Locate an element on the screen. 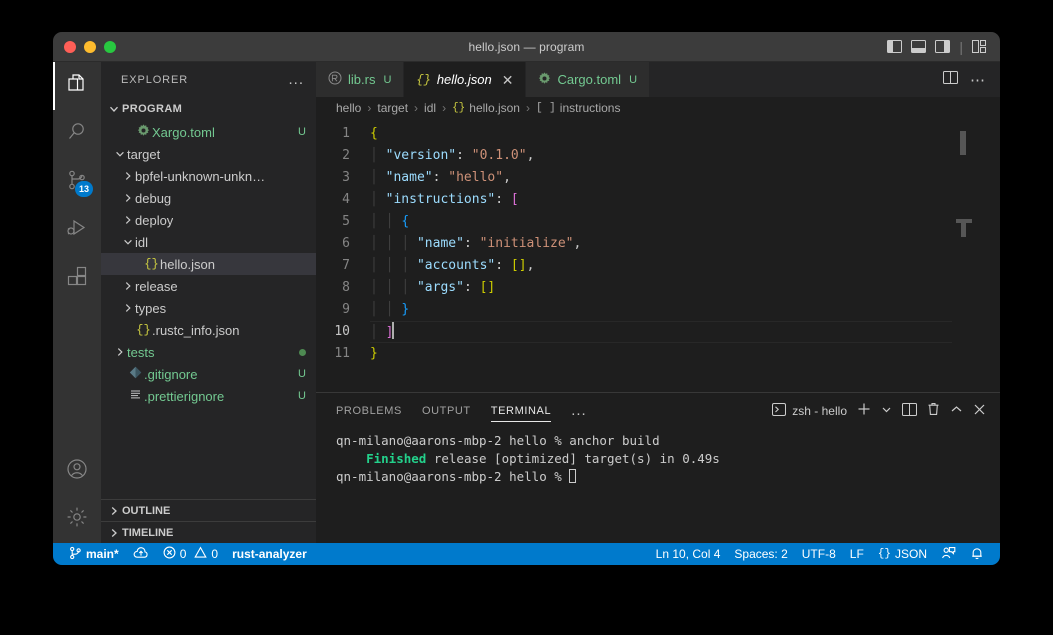 The height and width of the screenshot is (635, 1053). sidebar-section-timeline: TIMELINE is located at coordinates (208, 532).